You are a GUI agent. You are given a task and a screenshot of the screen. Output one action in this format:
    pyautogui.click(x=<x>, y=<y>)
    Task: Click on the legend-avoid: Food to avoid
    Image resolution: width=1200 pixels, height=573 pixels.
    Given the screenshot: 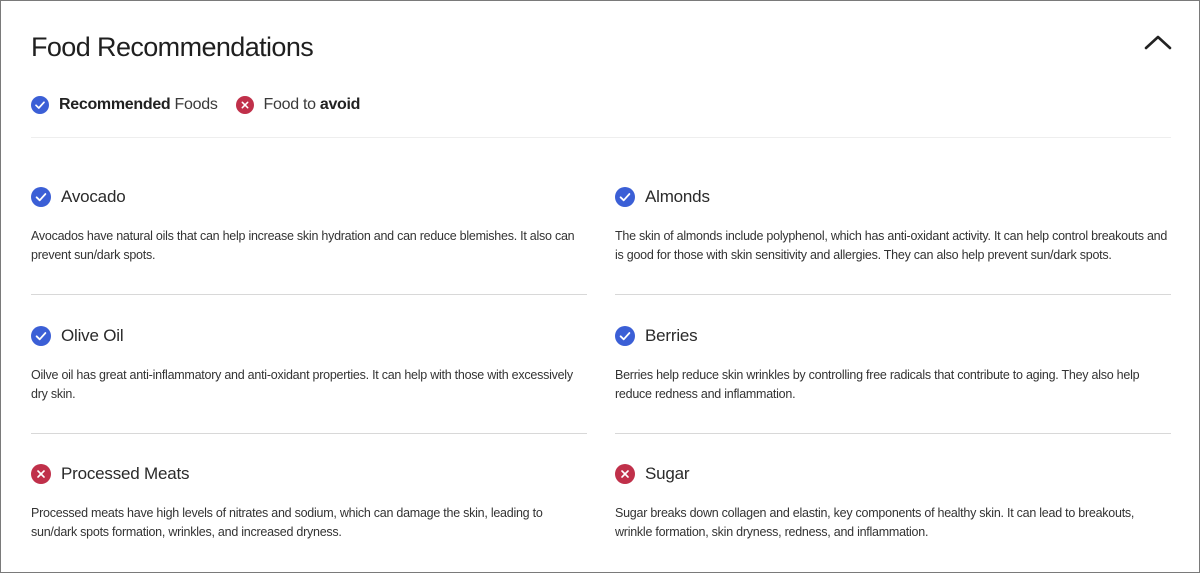 What is the action you would take?
    pyautogui.click(x=298, y=105)
    